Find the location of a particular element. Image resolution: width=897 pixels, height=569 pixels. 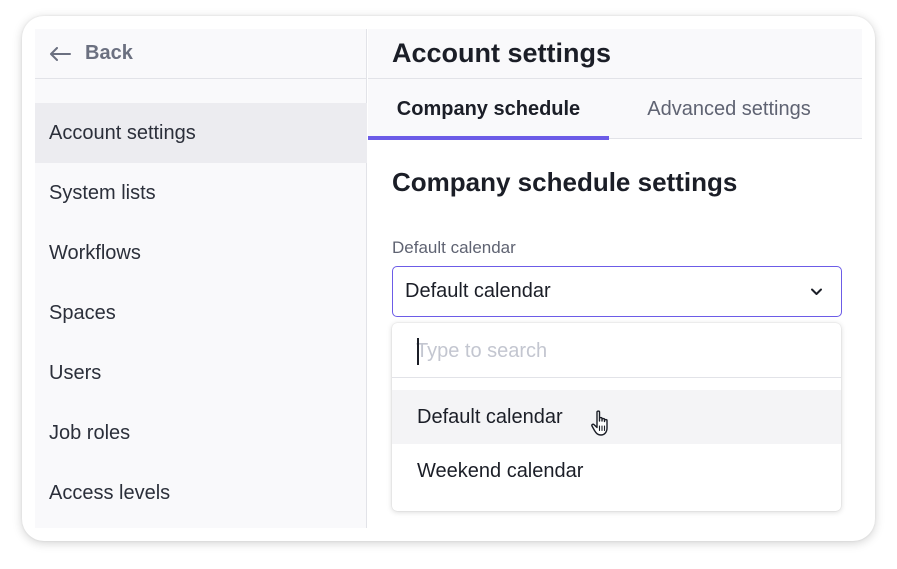

sidebar-item-label: System lists is located at coordinates (102, 192).